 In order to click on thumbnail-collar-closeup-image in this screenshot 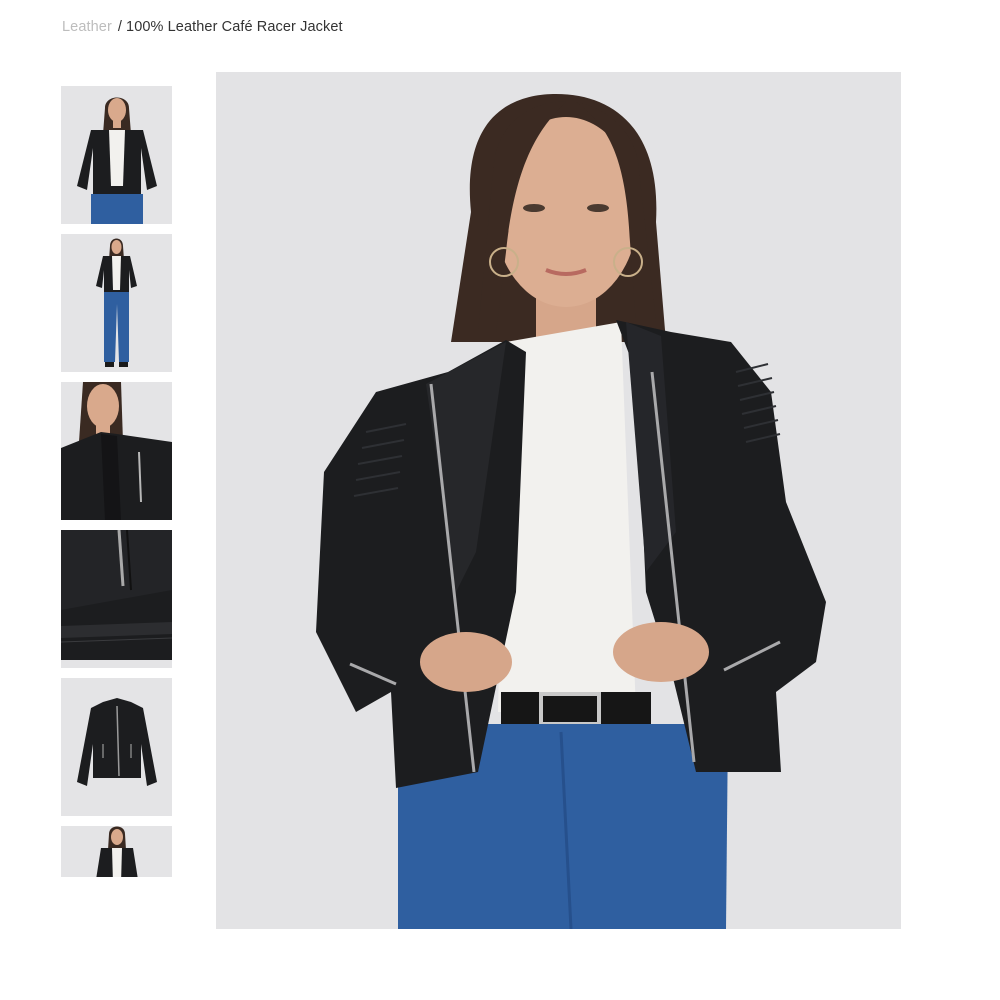, I will do `click(116, 451)`.